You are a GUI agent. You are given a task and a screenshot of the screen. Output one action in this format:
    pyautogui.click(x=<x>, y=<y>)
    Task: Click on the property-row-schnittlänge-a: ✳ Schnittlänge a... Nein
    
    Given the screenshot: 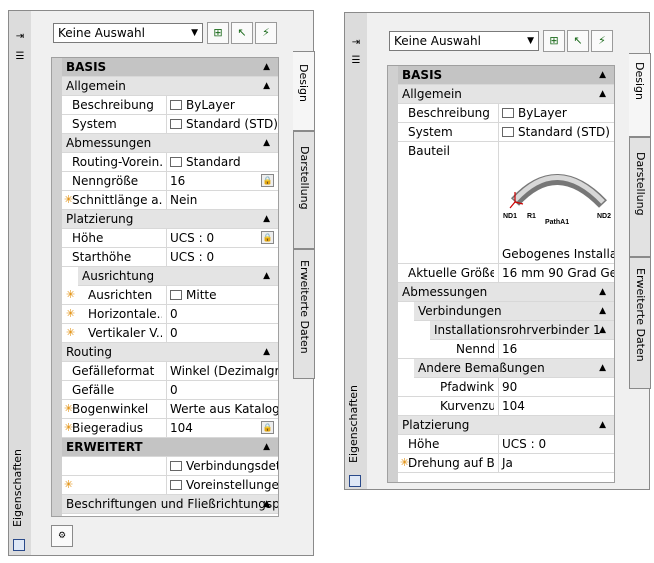 What is the action you would take?
    pyautogui.click(x=170, y=200)
    